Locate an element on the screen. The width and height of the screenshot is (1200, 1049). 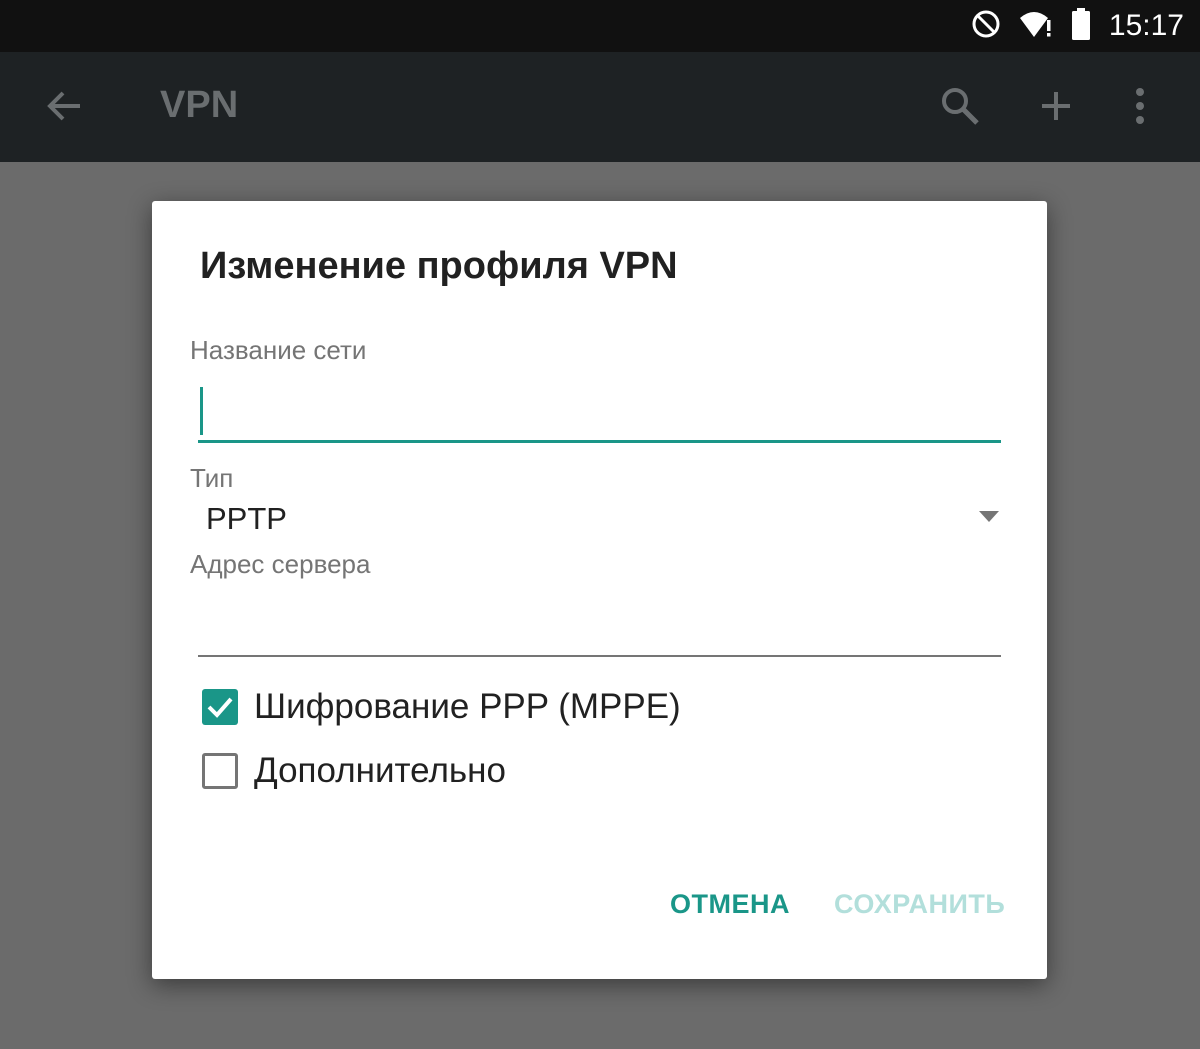
checkbox-checked-icon is located at coordinates (220, 707).